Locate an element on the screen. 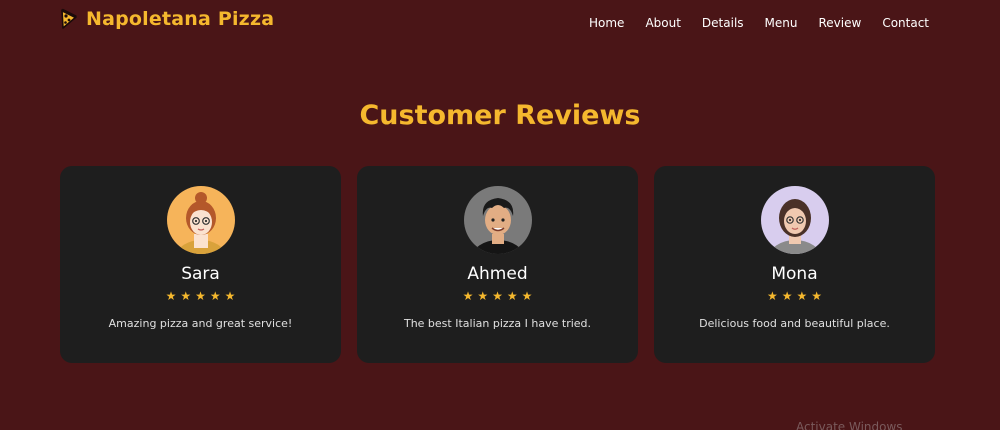 The width and height of the screenshot is (1000, 430). sara-avatar is located at coordinates (200, 220).